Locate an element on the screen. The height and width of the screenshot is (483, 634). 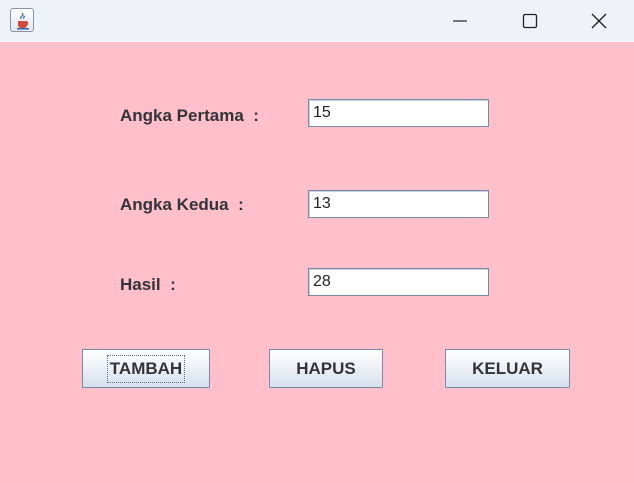
close-icon is located at coordinates (599, 21).